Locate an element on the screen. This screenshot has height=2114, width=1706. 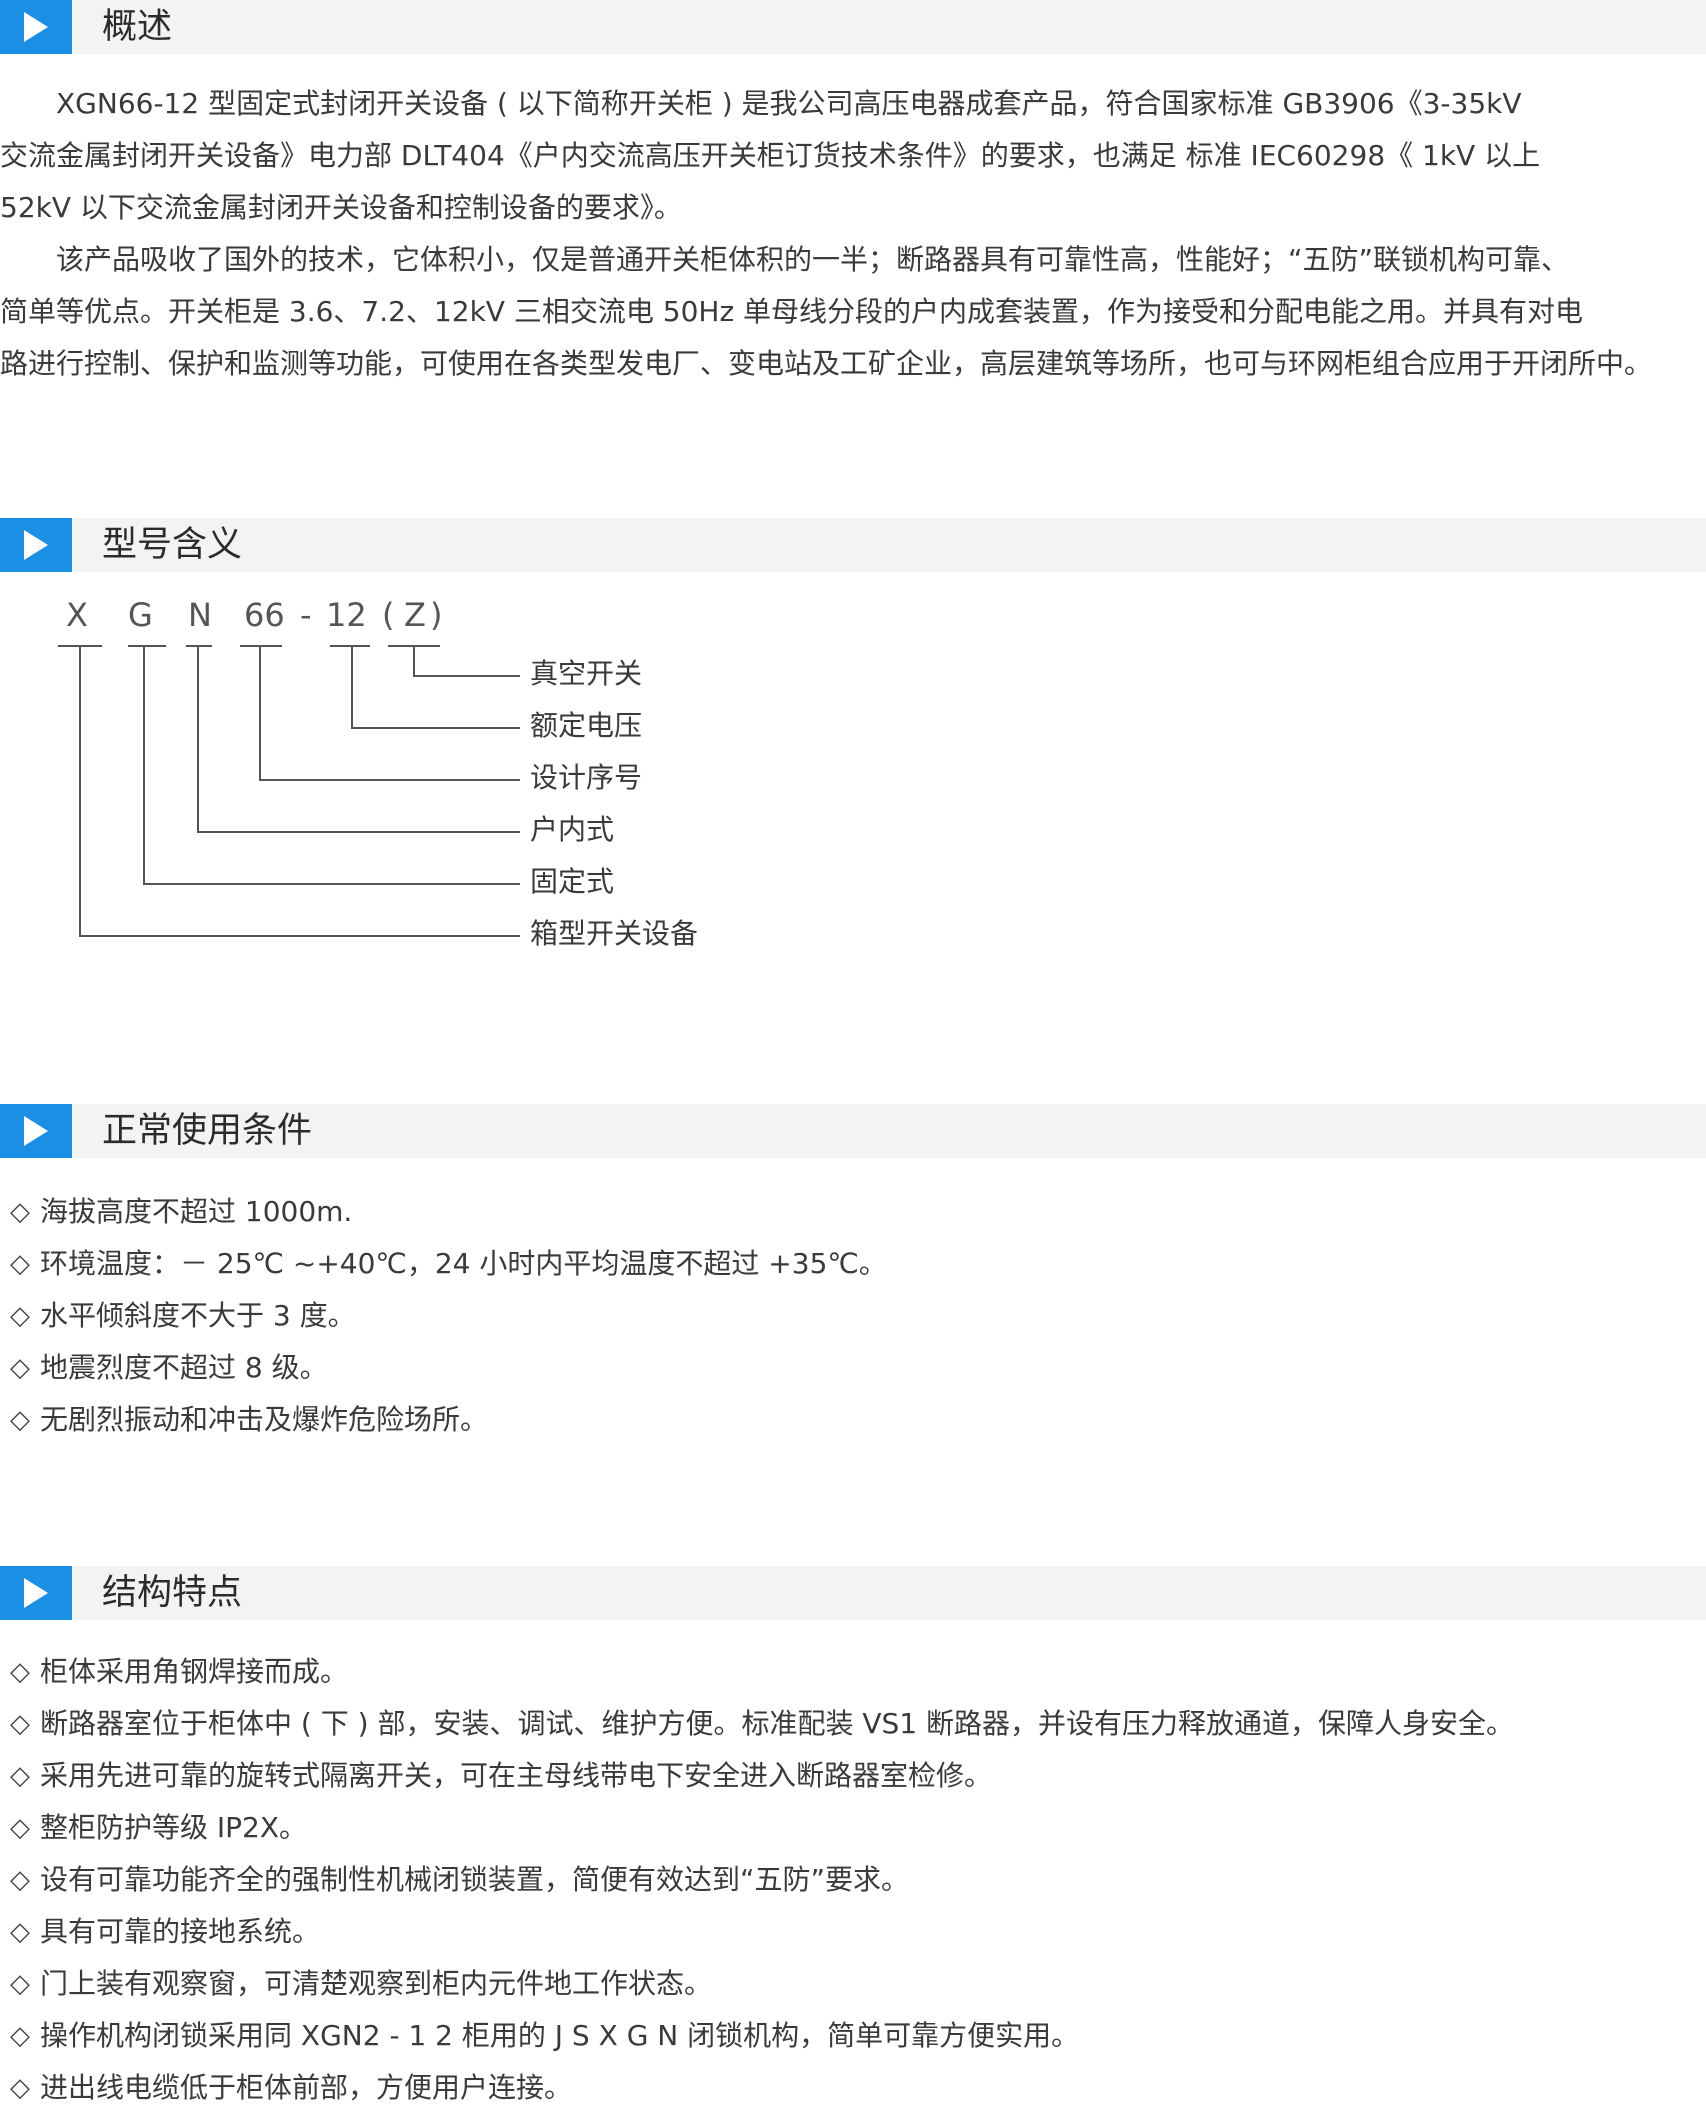
list-item-text: 水平倾斜度不大于 3 度。 is located at coordinates (198, 1315).